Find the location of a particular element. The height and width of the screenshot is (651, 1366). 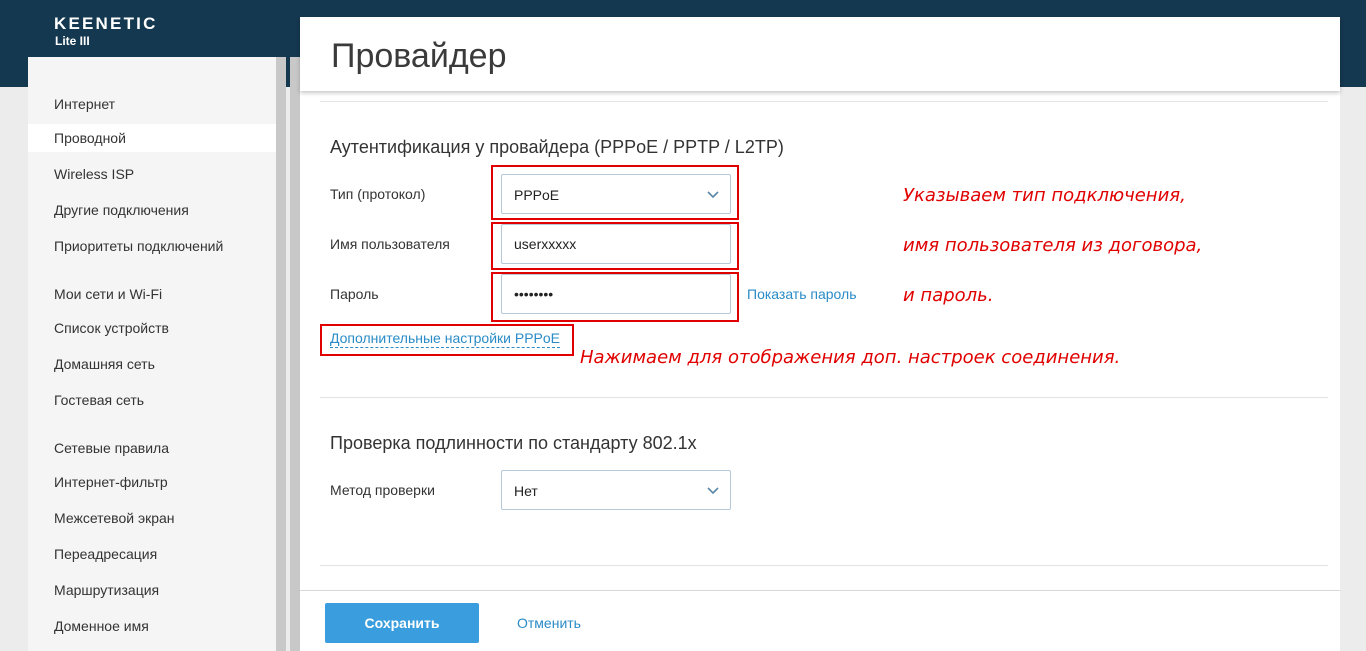

sidebar-item: Домашняя сеть is located at coordinates (157, 364).